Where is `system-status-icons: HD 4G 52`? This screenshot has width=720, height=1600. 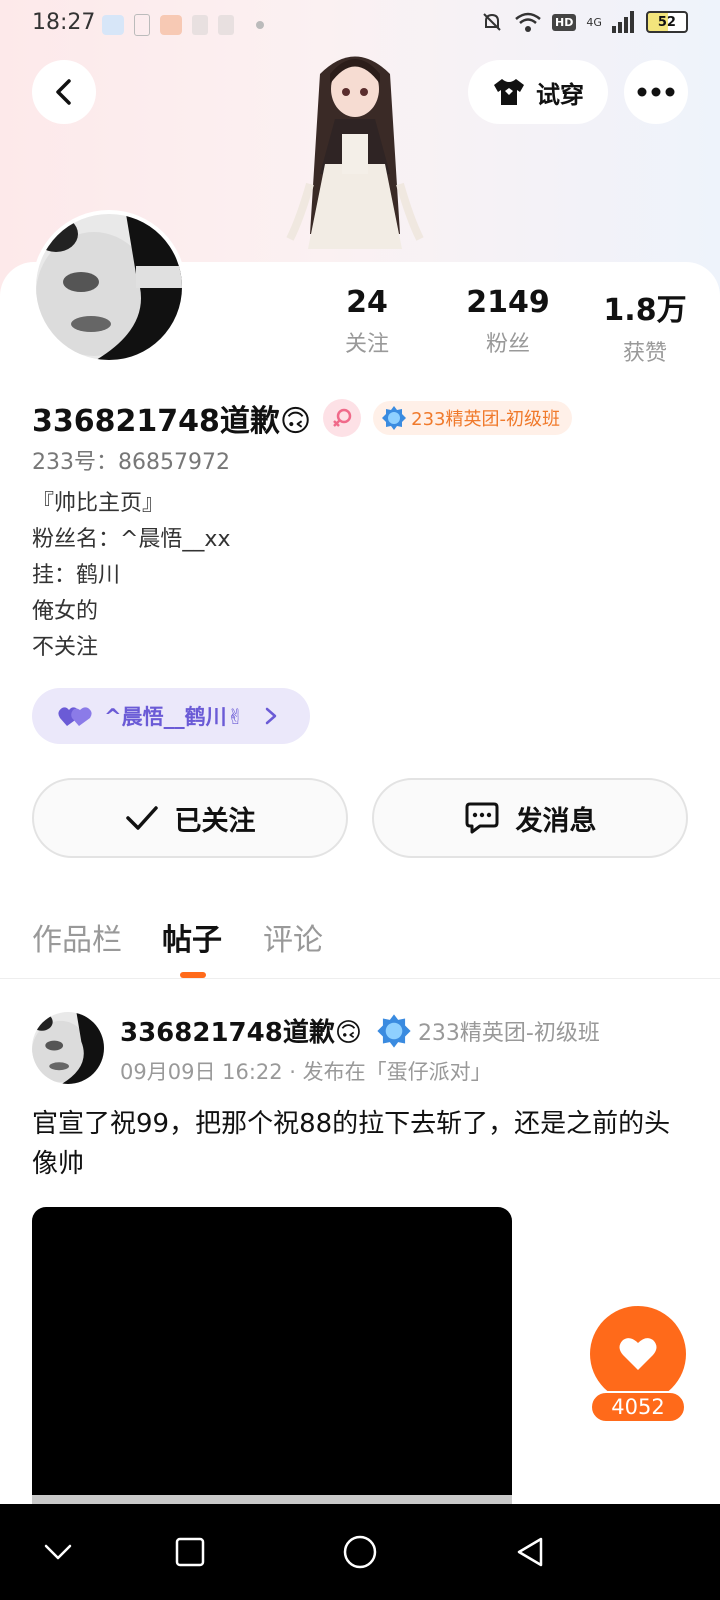
system-status-icons: HD 4G 52 is located at coordinates (584, 22).